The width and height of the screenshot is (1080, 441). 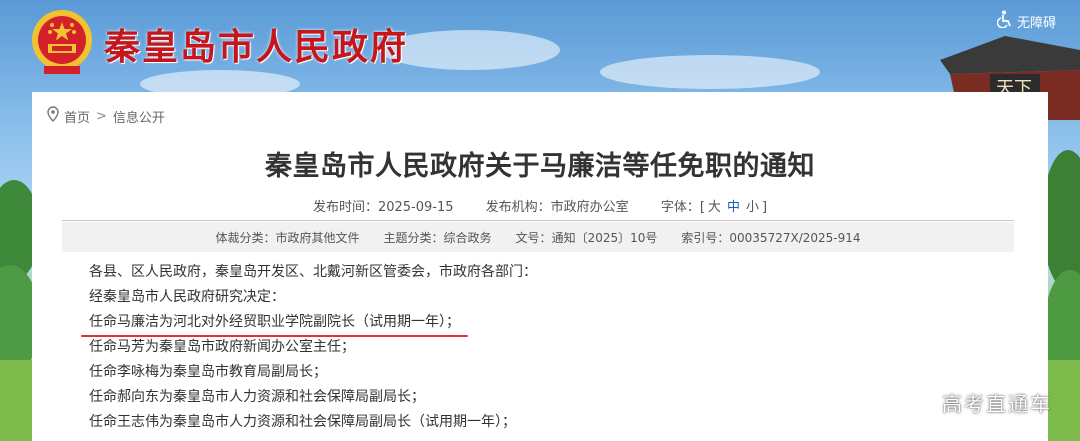 I want to click on font-size-bracket: ], so click(x=764, y=207).